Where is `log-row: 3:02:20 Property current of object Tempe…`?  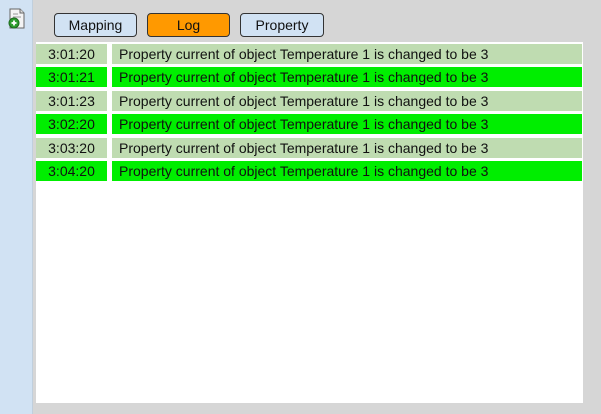
log-row: 3:02:20 Property current of object Tempe… is located at coordinates (309, 124).